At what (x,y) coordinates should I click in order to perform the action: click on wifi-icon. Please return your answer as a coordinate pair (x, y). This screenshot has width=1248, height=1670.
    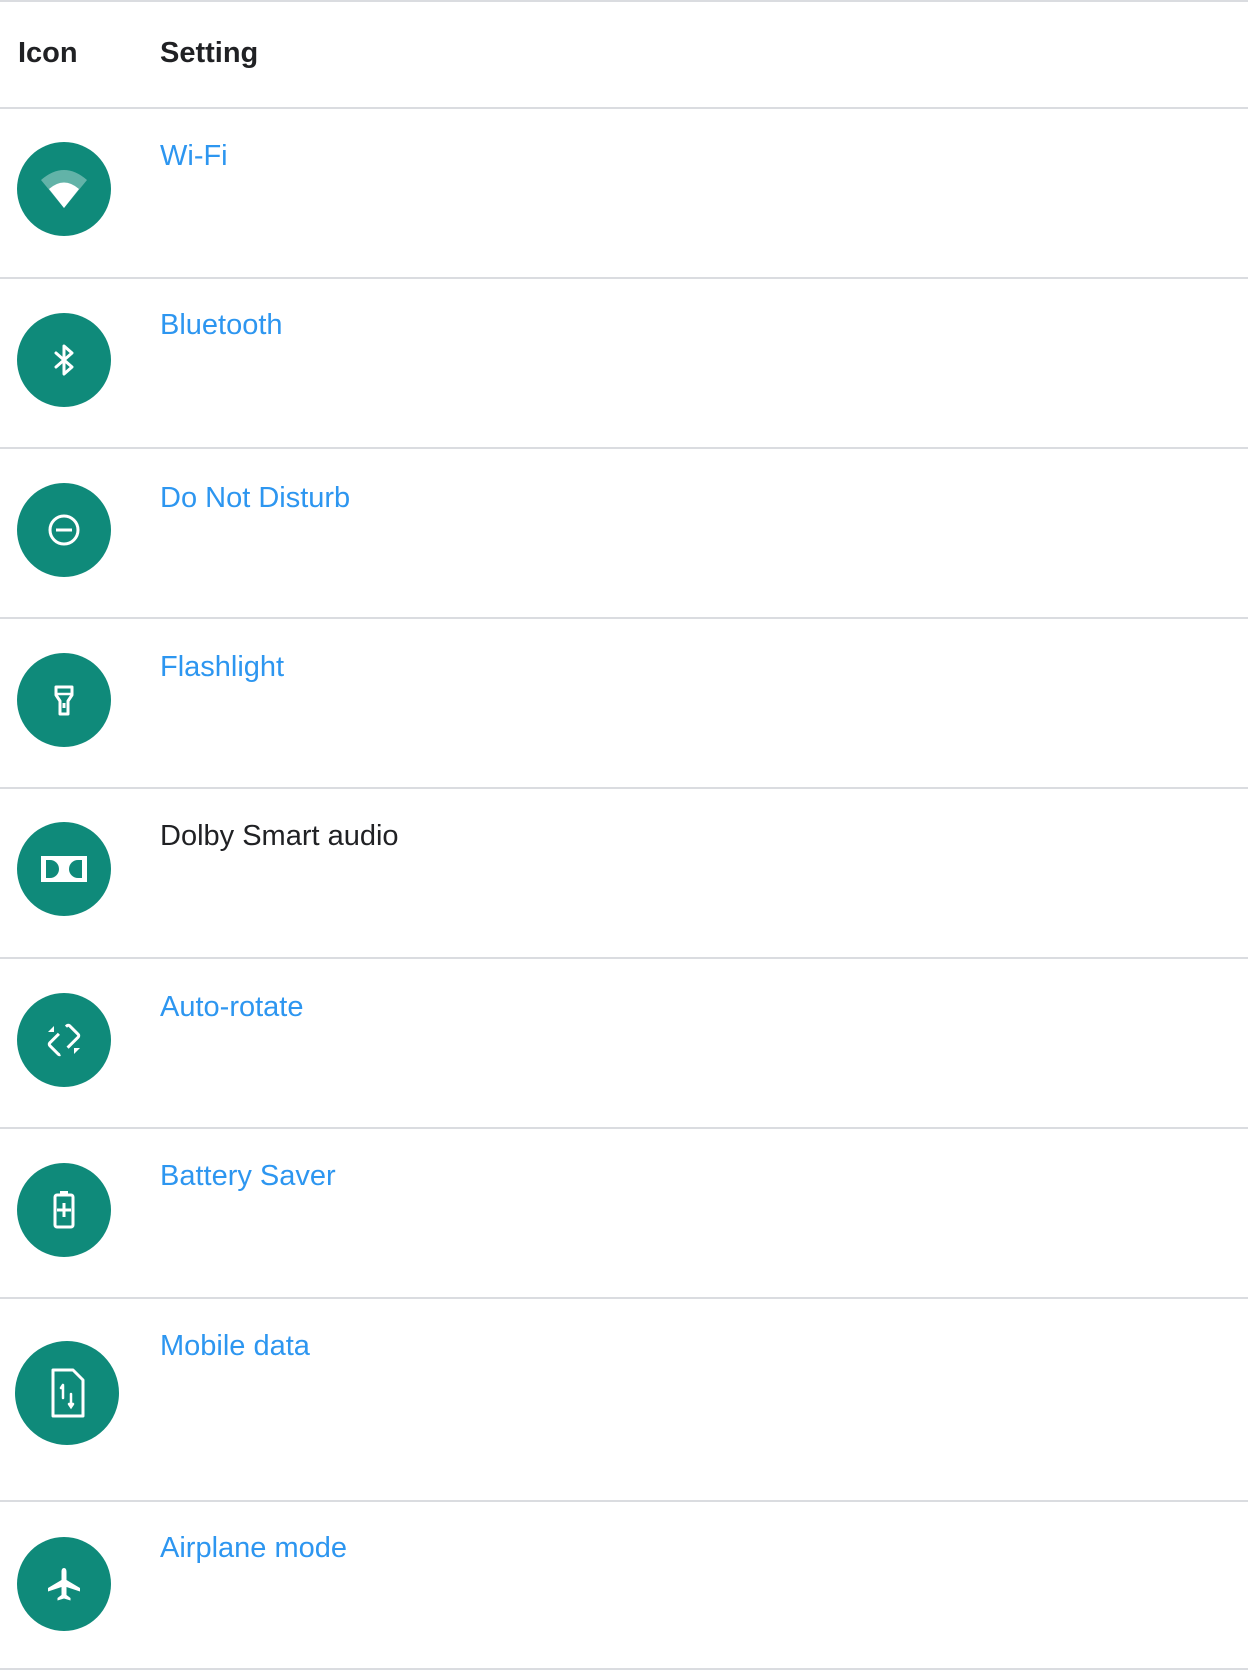
    Looking at the image, I should click on (64, 189).